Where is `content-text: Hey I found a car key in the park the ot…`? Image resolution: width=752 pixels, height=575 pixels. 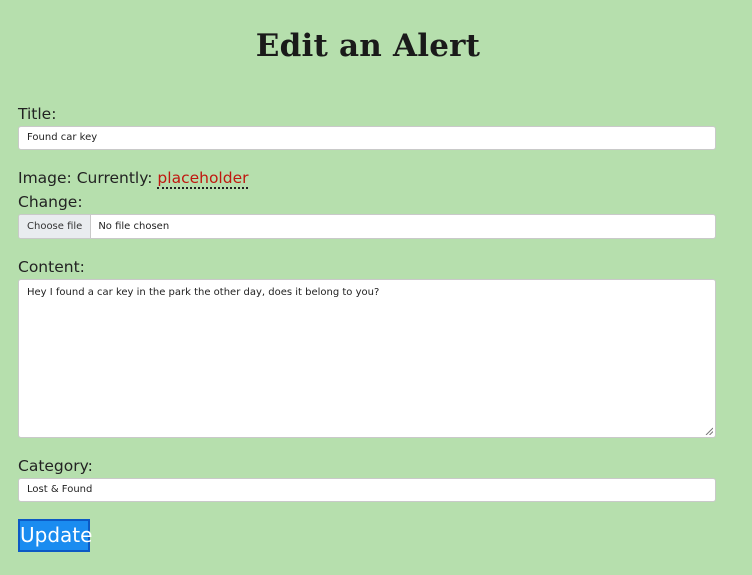 content-text: Hey I found a car key in the park the ot… is located at coordinates (203, 292).